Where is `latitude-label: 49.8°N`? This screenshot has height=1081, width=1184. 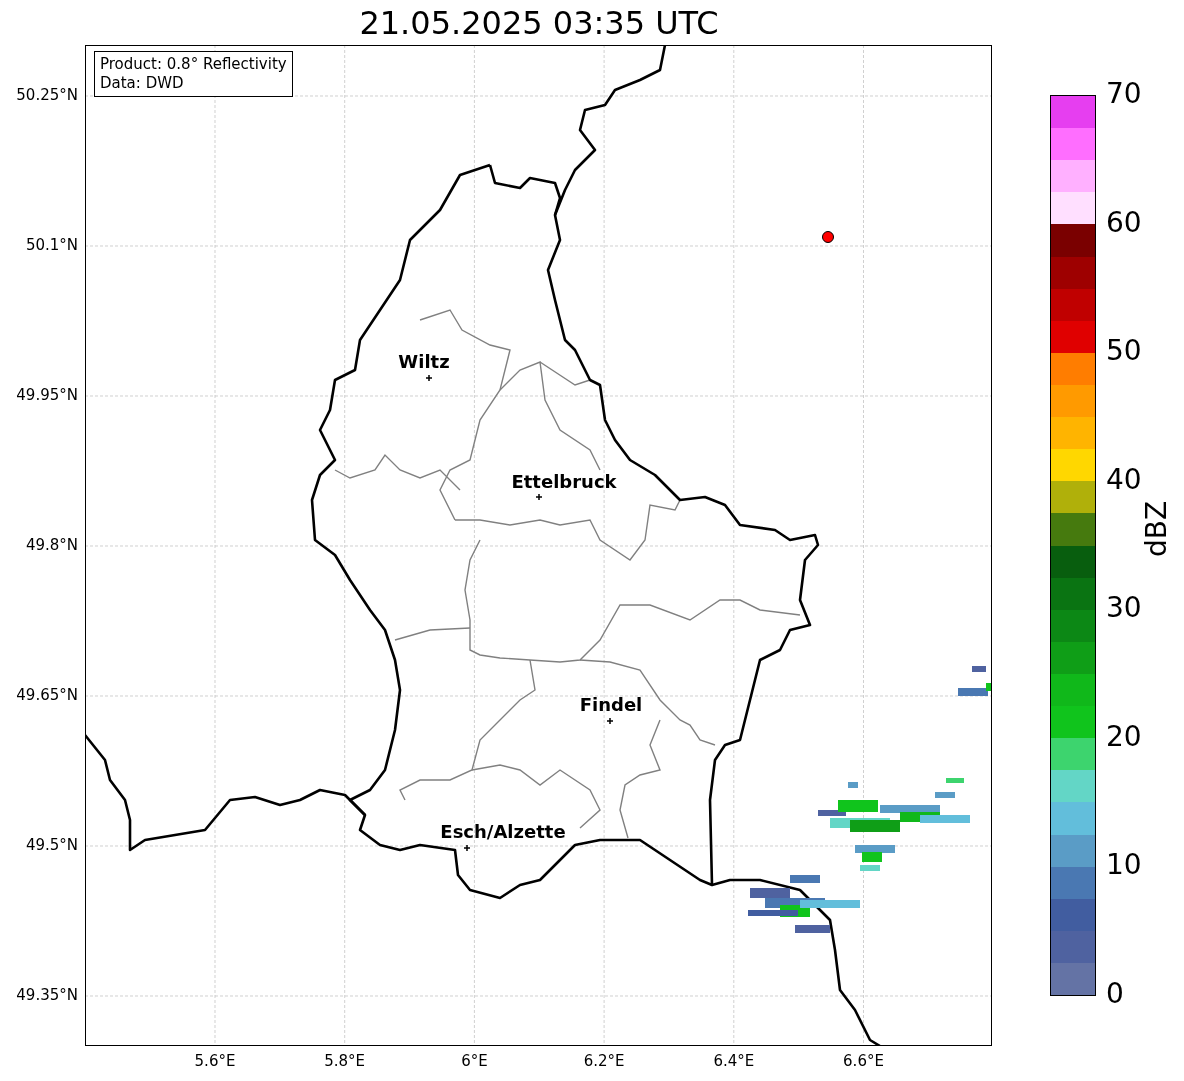
latitude-label: 49.8°N is located at coordinates (51, 545).